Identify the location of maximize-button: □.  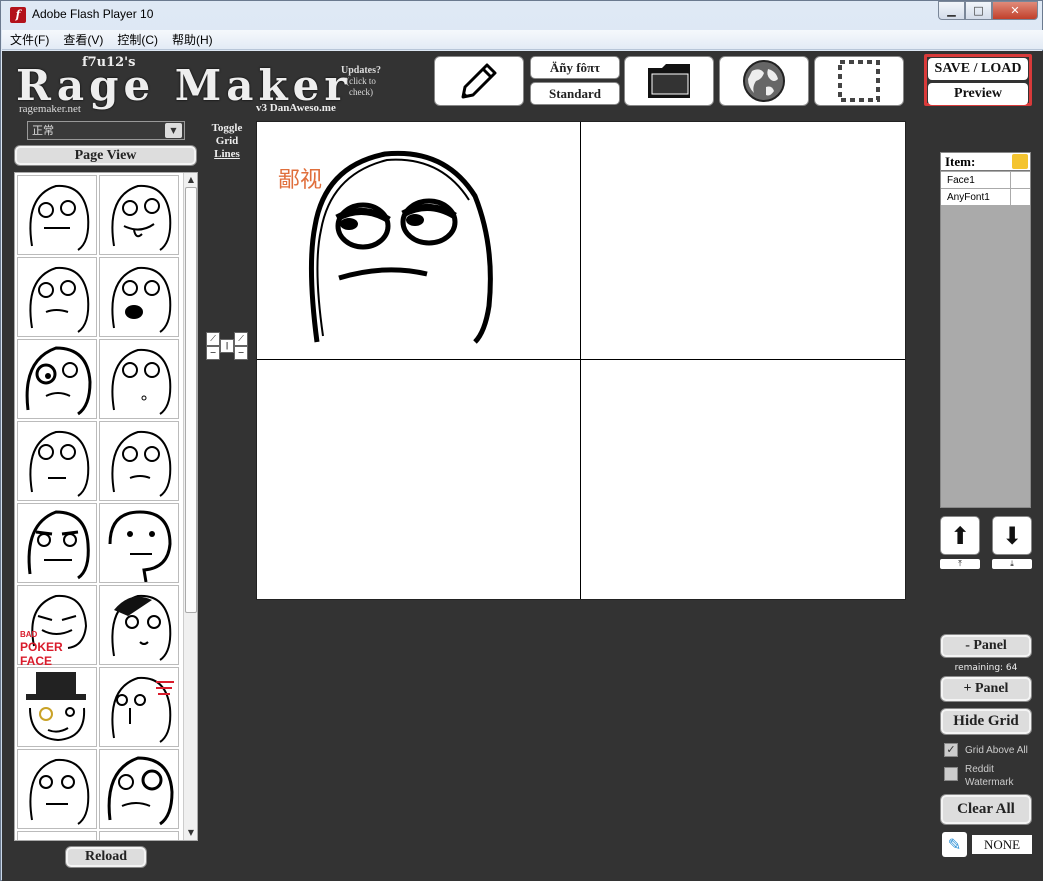
(978, 10).